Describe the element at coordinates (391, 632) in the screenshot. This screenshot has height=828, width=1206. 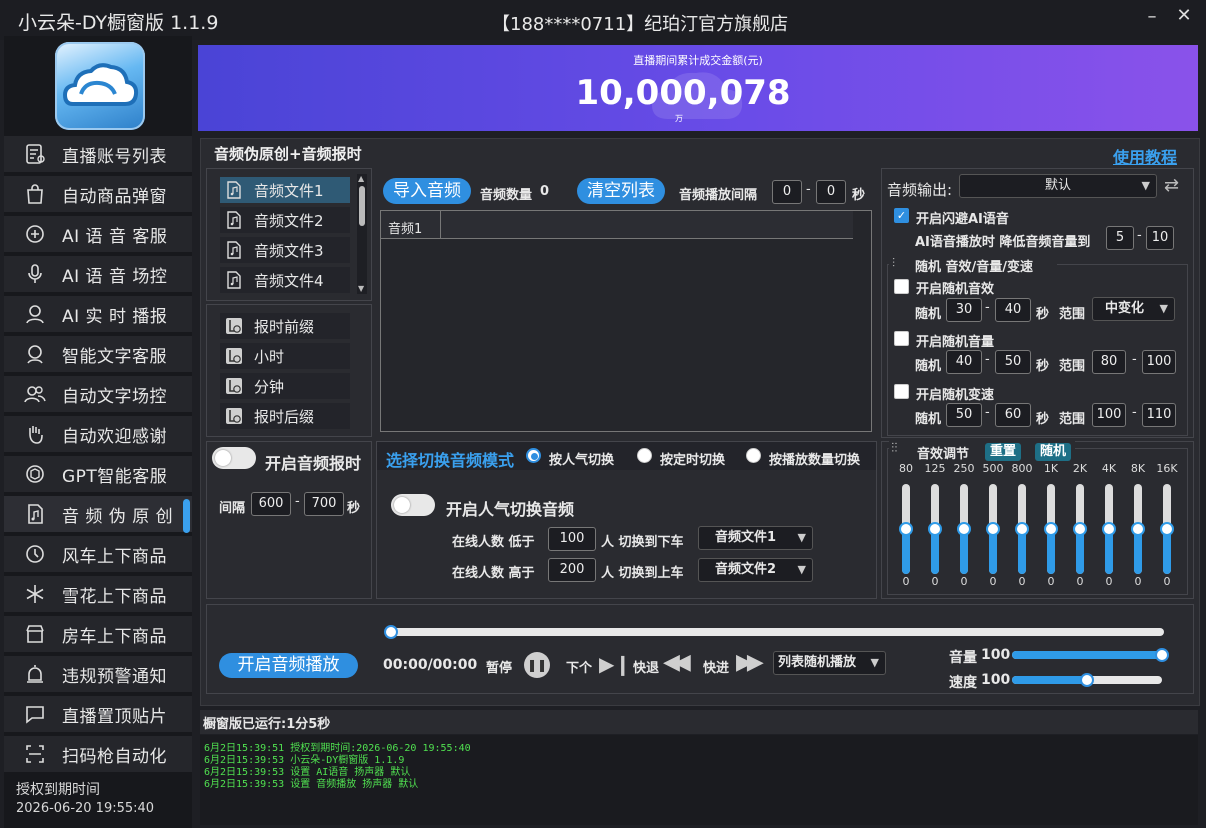
I see `progress-thumb` at that location.